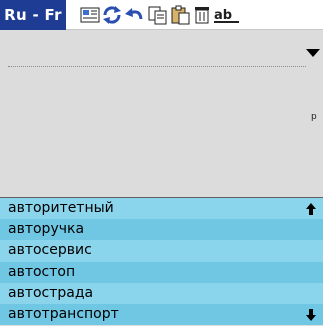  I want to click on list-item: автостоп, so click(161, 272).